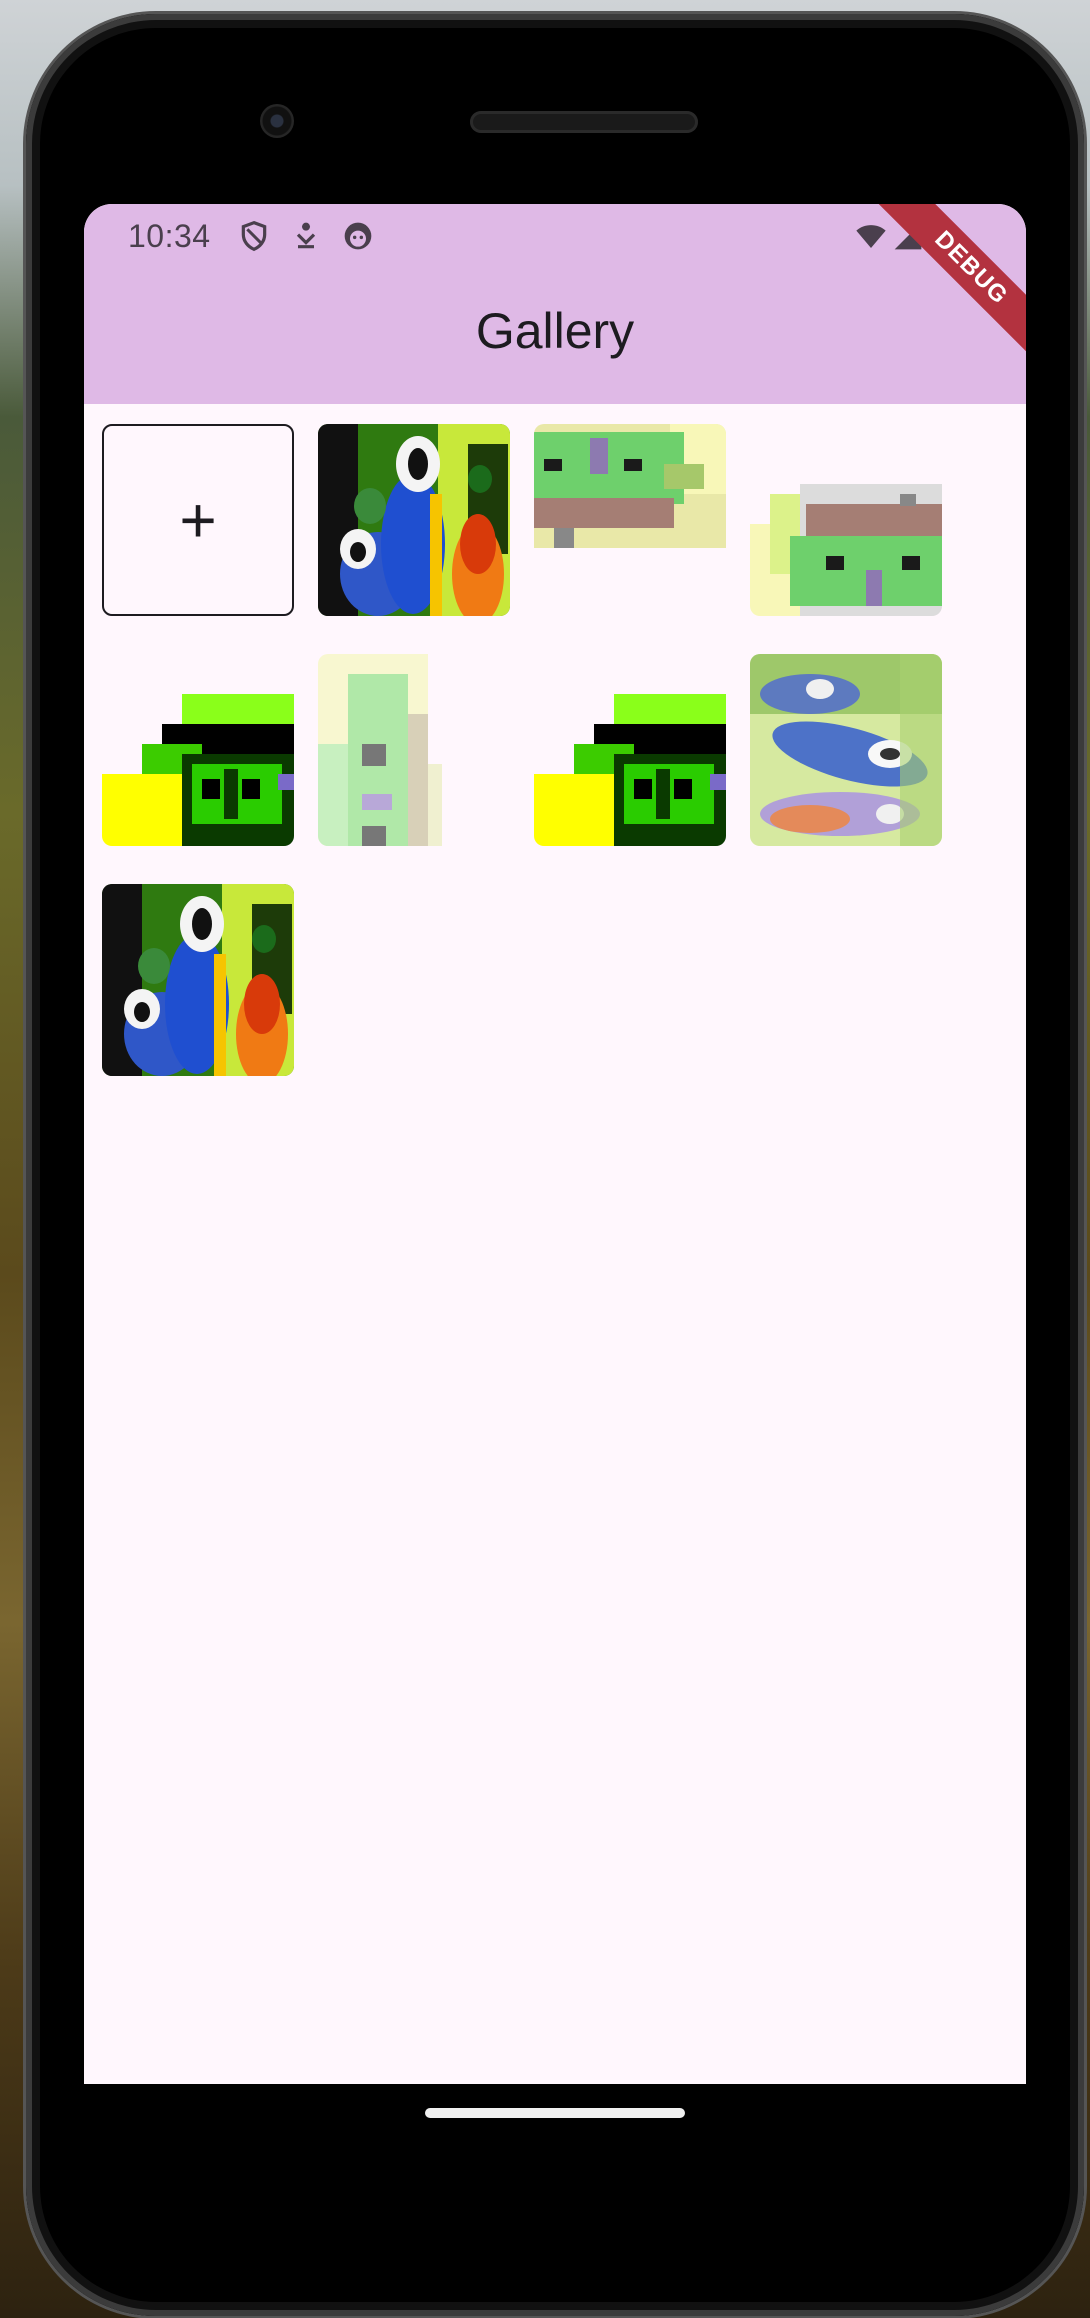 Image resolution: width=1090 pixels, height=2318 pixels. What do you see at coordinates (555, 2113) in the screenshot?
I see `home-gesture-bar` at bounding box center [555, 2113].